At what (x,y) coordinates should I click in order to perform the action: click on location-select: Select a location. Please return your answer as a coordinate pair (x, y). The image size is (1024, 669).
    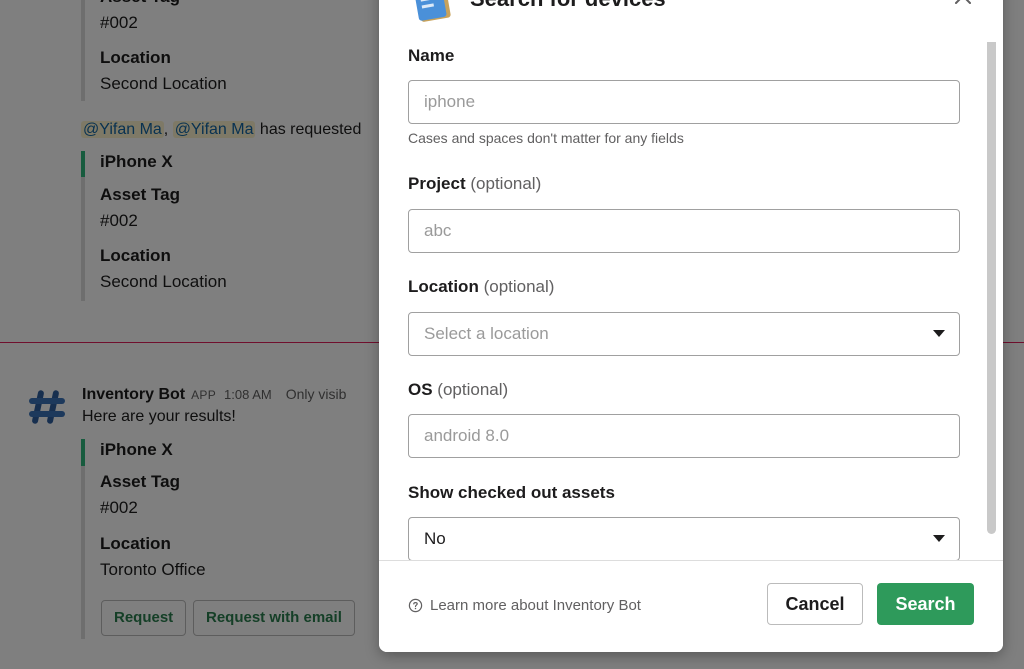
    Looking at the image, I should click on (684, 334).